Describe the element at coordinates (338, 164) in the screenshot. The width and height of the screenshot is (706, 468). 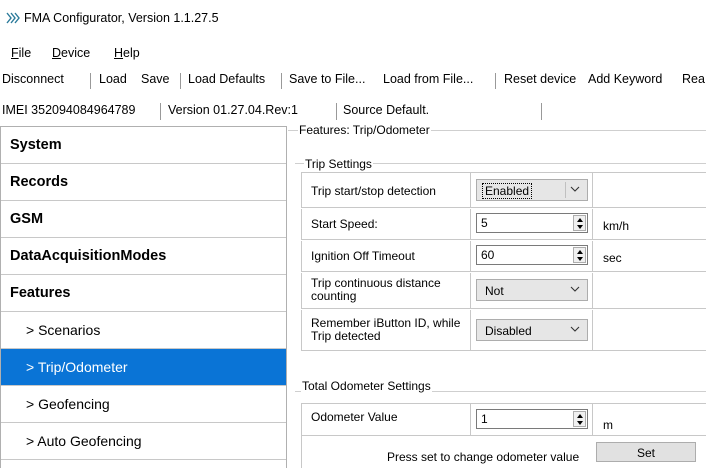
I see `trip-settings-title: Trip Settings` at that location.